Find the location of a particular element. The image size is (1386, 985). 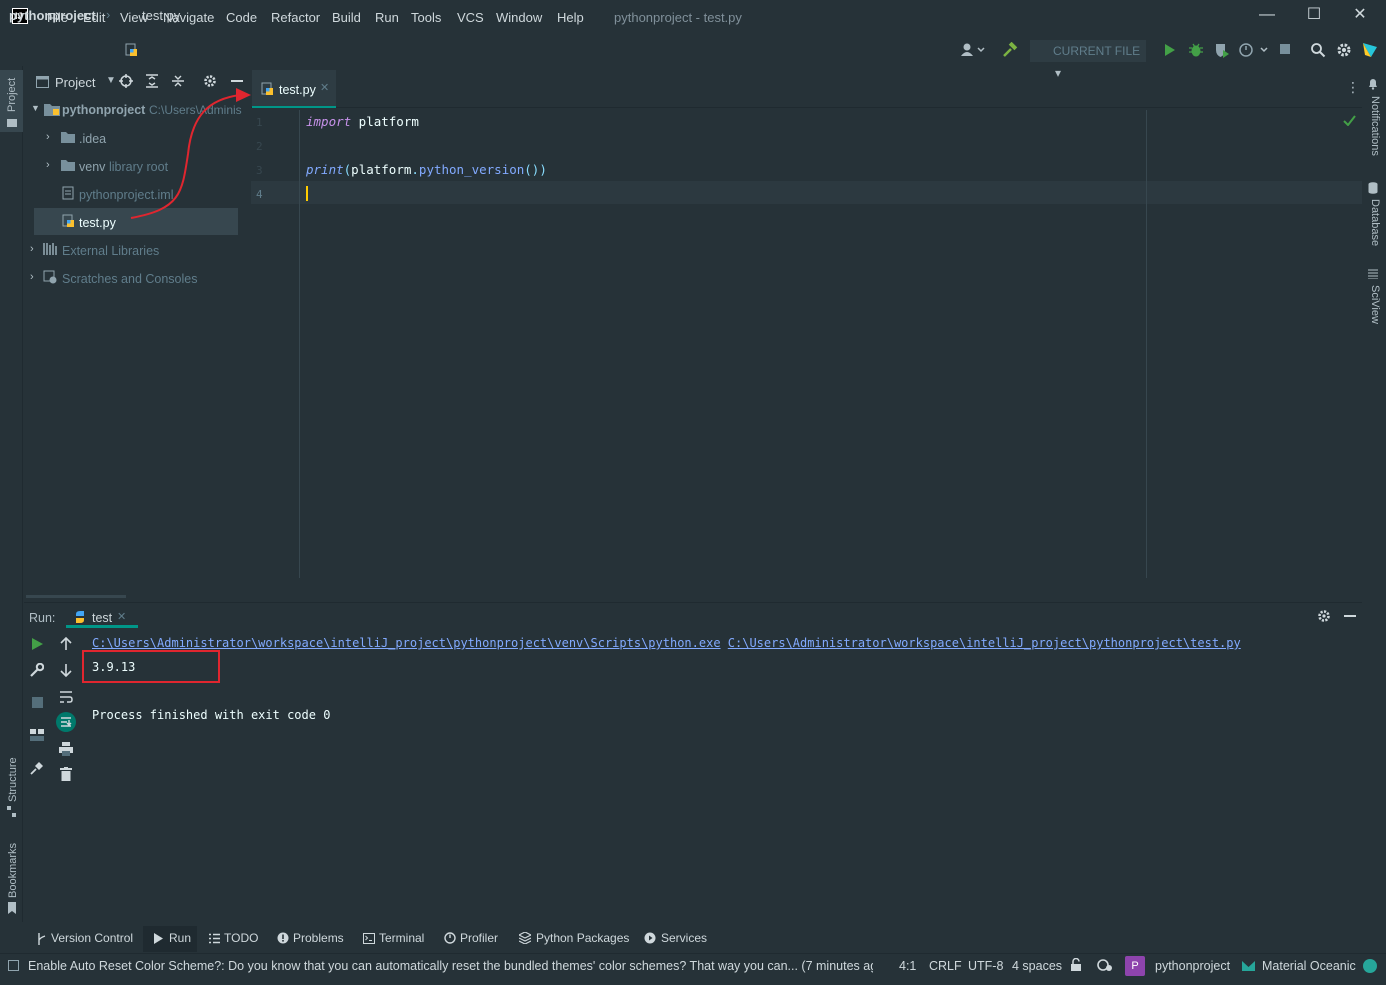

code-text: platform is located at coordinates (381, 169).